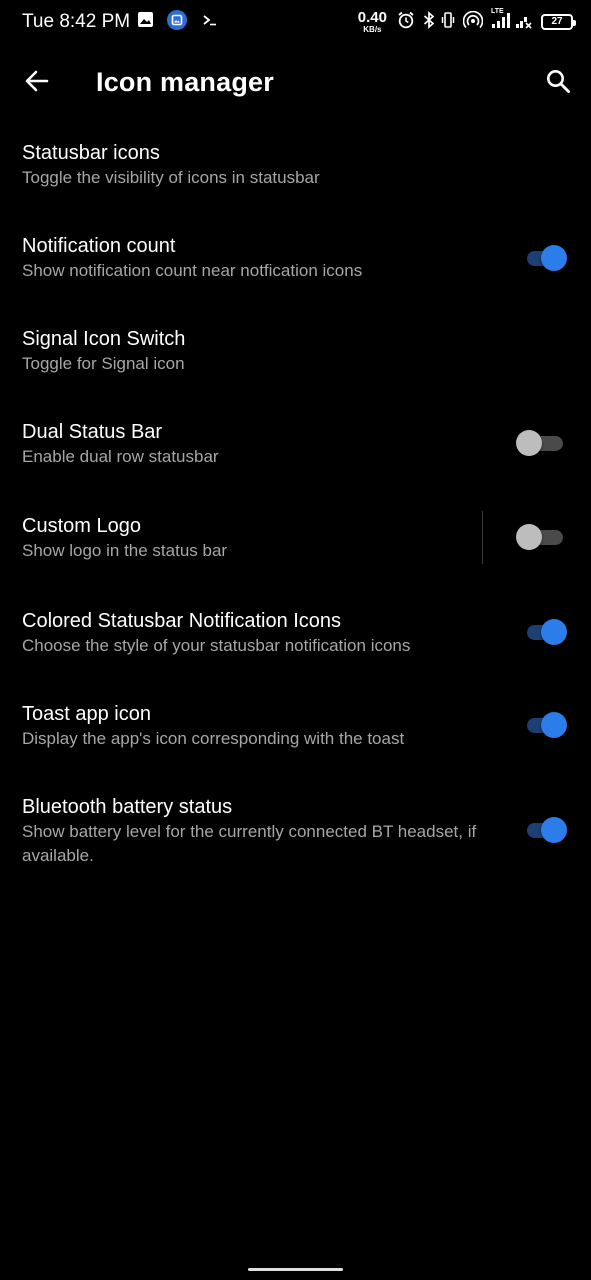 This screenshot has width=591, height=1280. Describe the element at coordinates (540, 537) in the screenshot. I see `custom-logo-toggle` at that location.